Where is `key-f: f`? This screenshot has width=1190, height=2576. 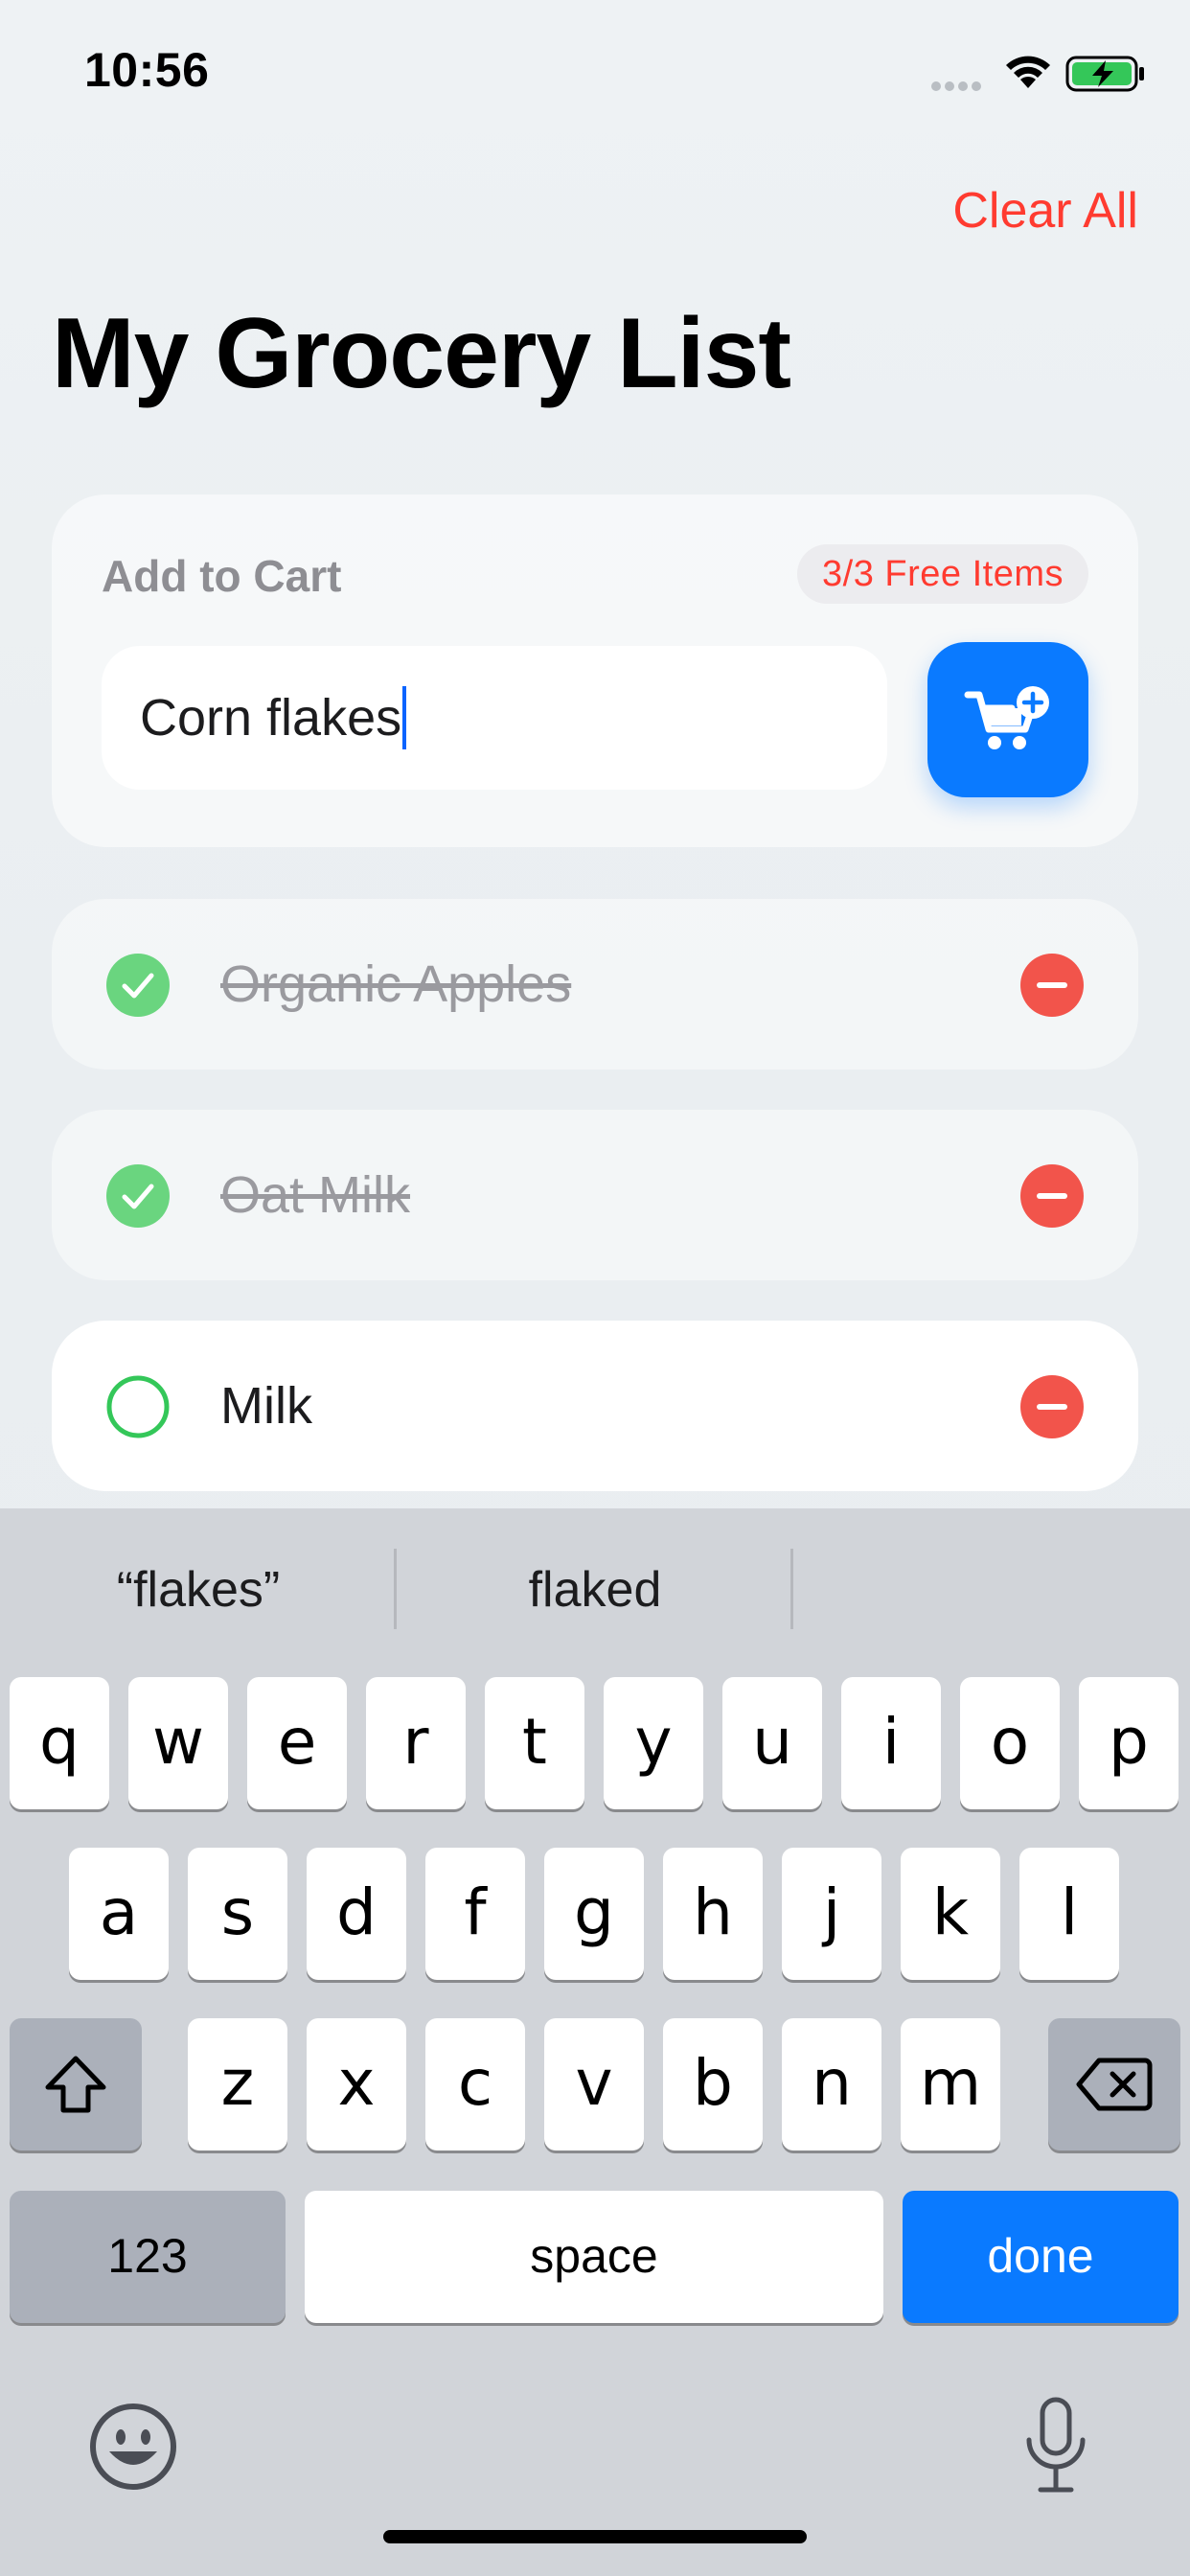 key-f: f is located at coordinates (475, 1914).